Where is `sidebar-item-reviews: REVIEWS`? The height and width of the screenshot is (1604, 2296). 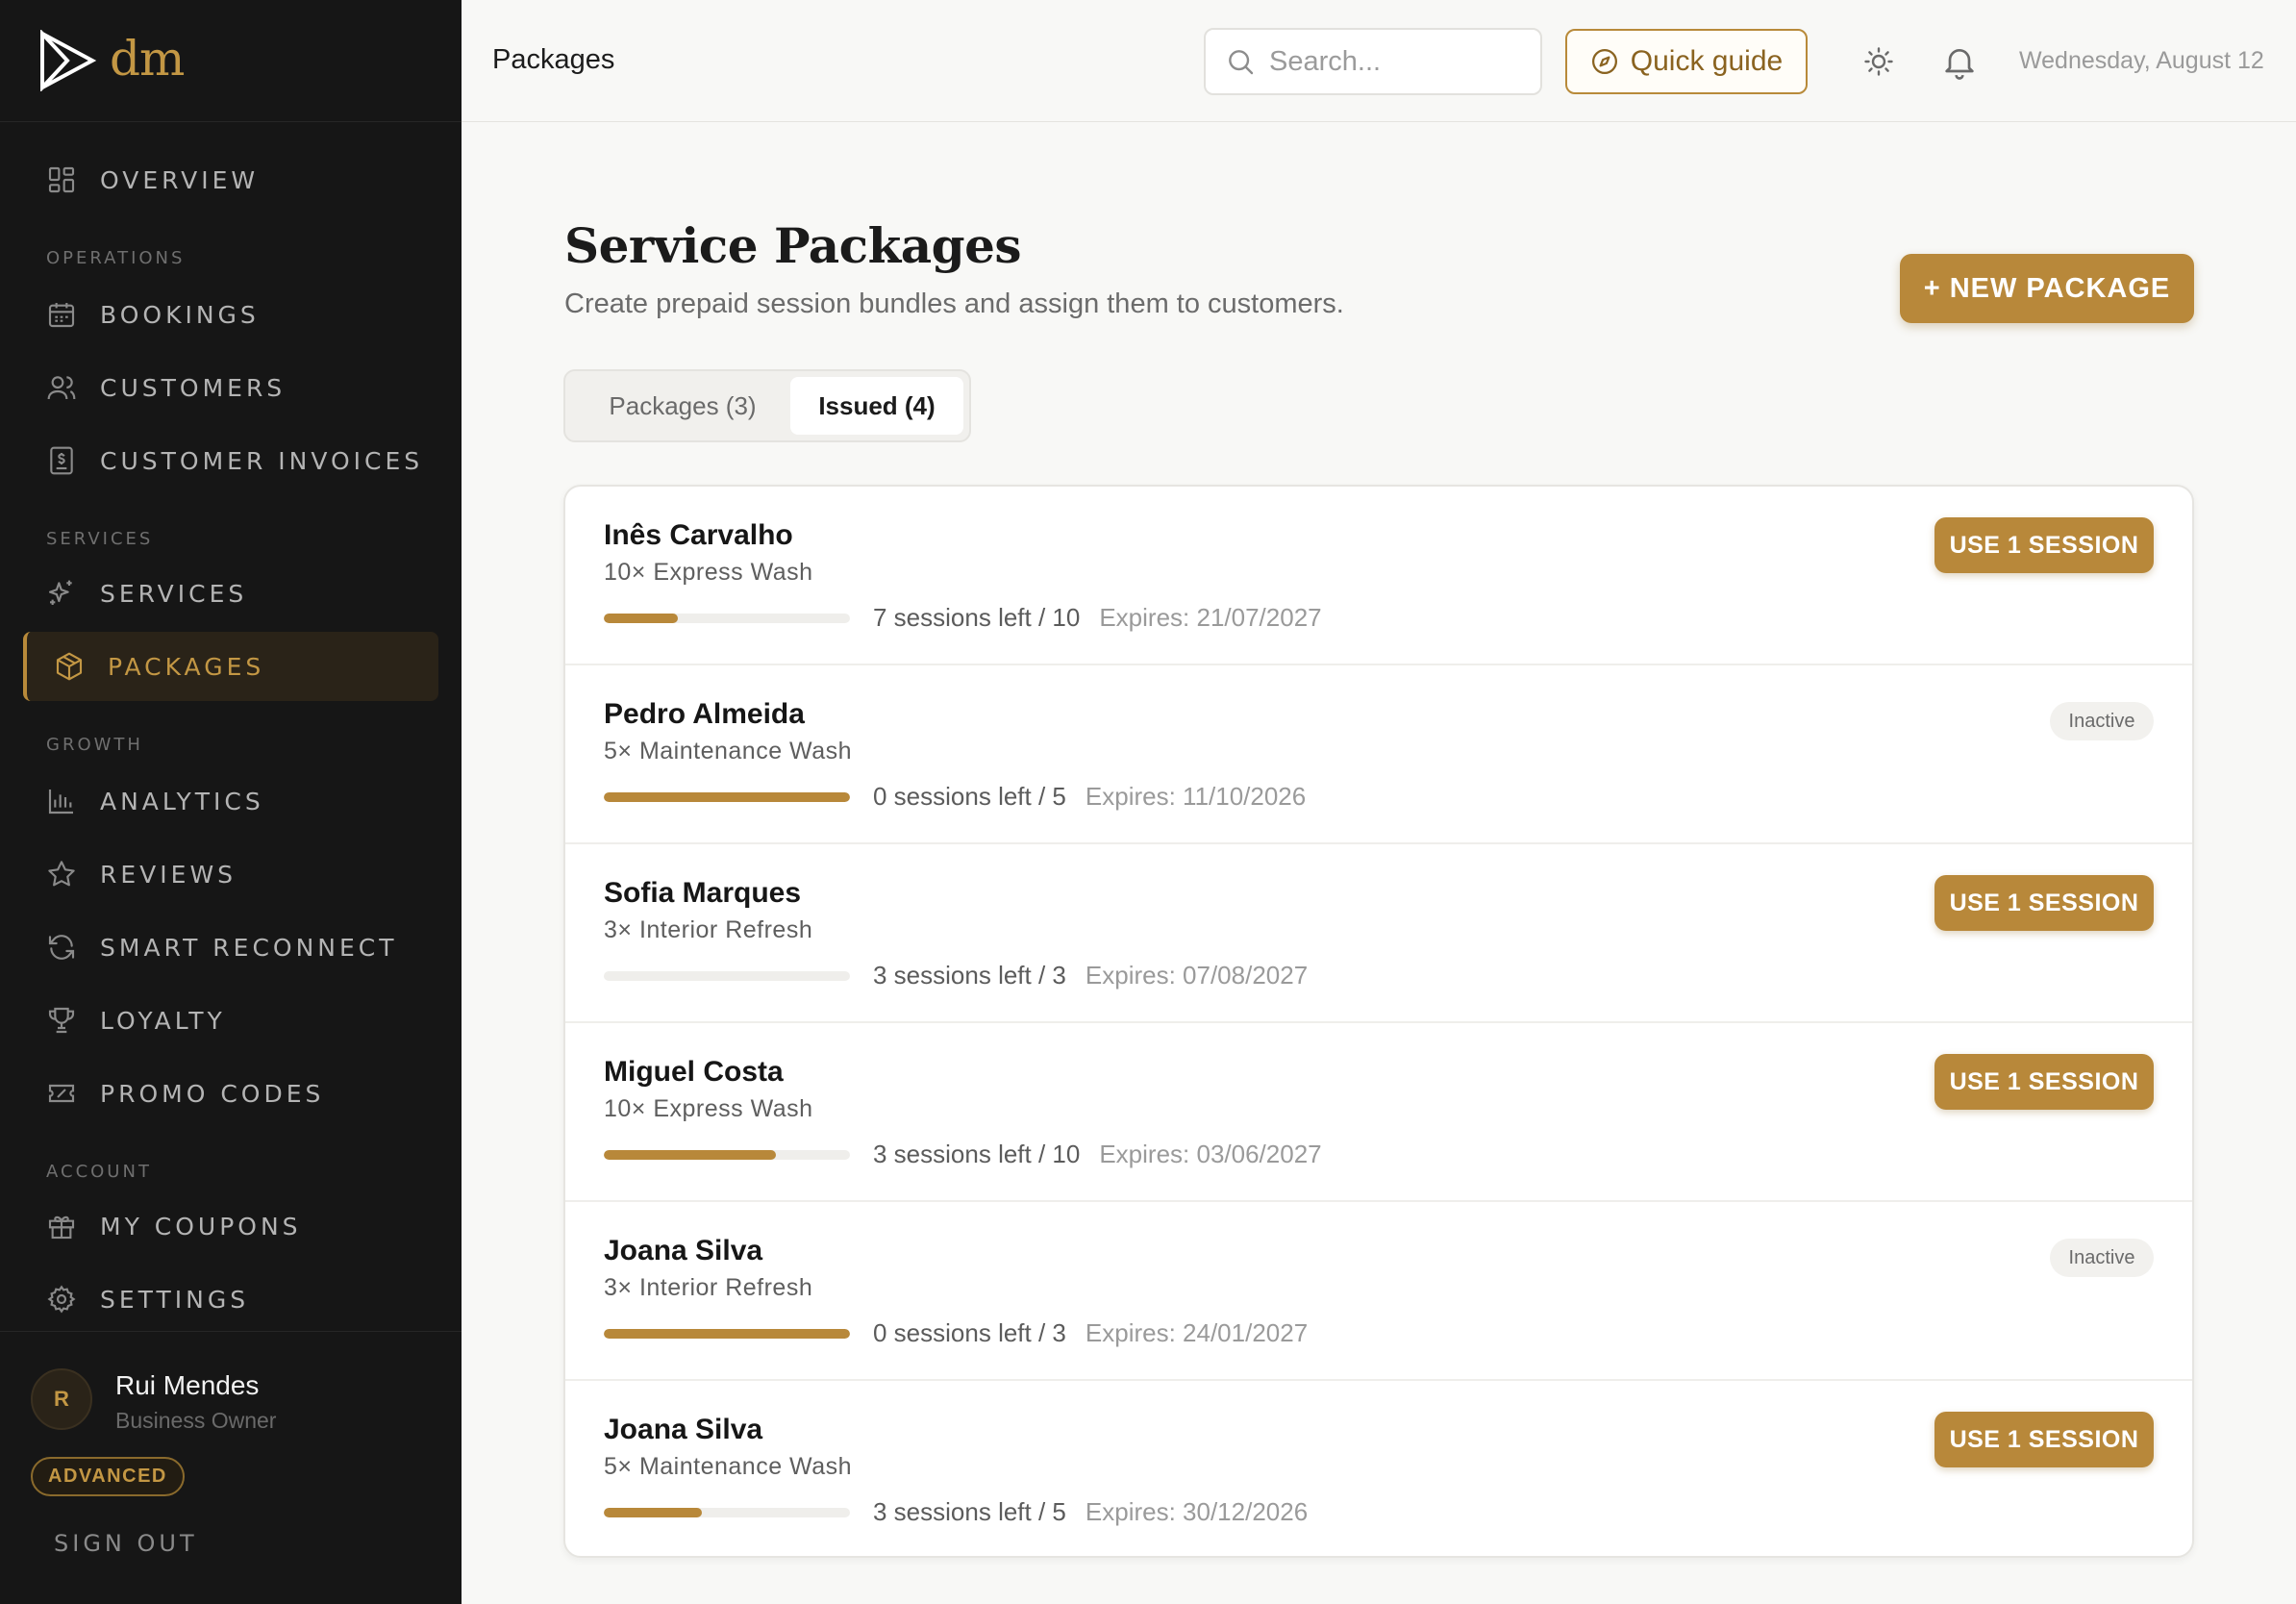 sidebar-item-reviews: REVIEWS is located at coordinates (230, 874).